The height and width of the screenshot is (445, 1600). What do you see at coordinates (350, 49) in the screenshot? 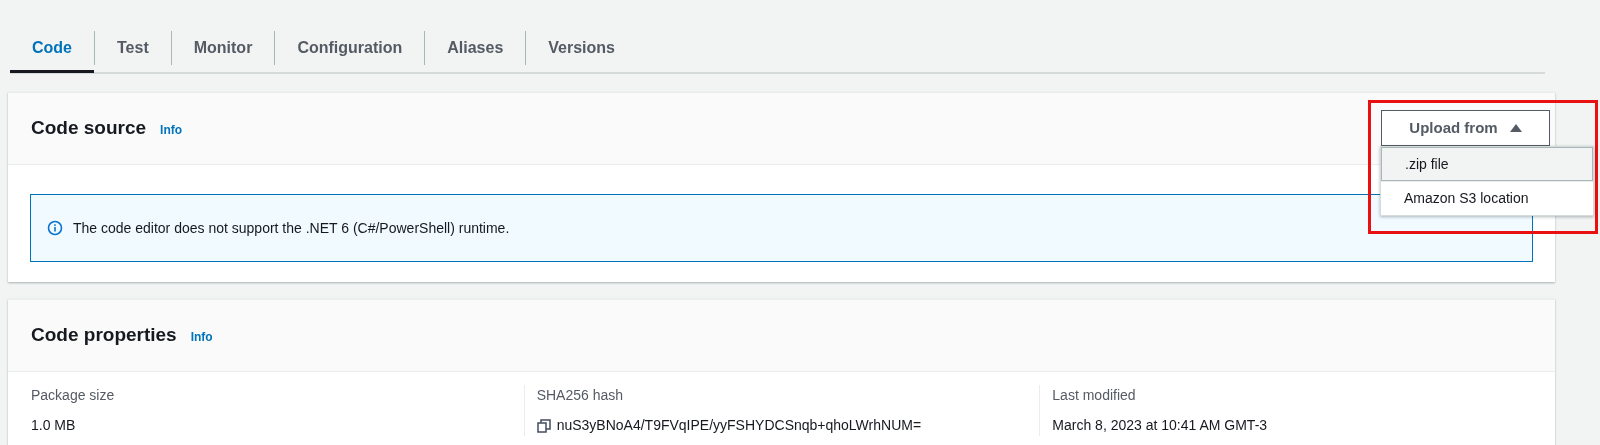
I see `tab: Configuration` at bounding box center [350, 49].